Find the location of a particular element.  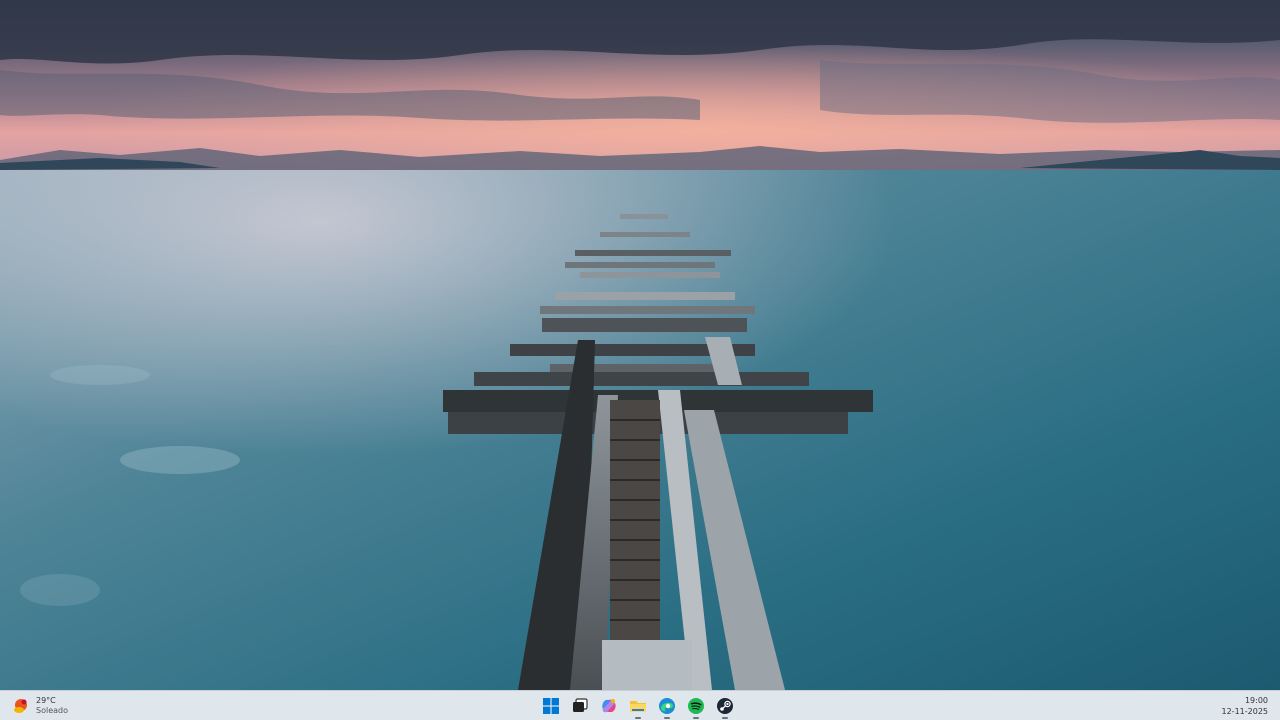

folder-icon is located at coordinates (638, 706).